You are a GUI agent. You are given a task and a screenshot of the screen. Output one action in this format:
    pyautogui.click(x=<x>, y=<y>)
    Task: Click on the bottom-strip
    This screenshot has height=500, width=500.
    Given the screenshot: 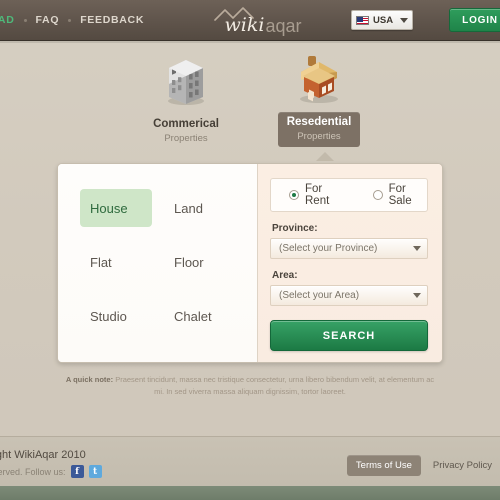 What is the action you would take?
    pyautogui.click(x=250, y=493)
    